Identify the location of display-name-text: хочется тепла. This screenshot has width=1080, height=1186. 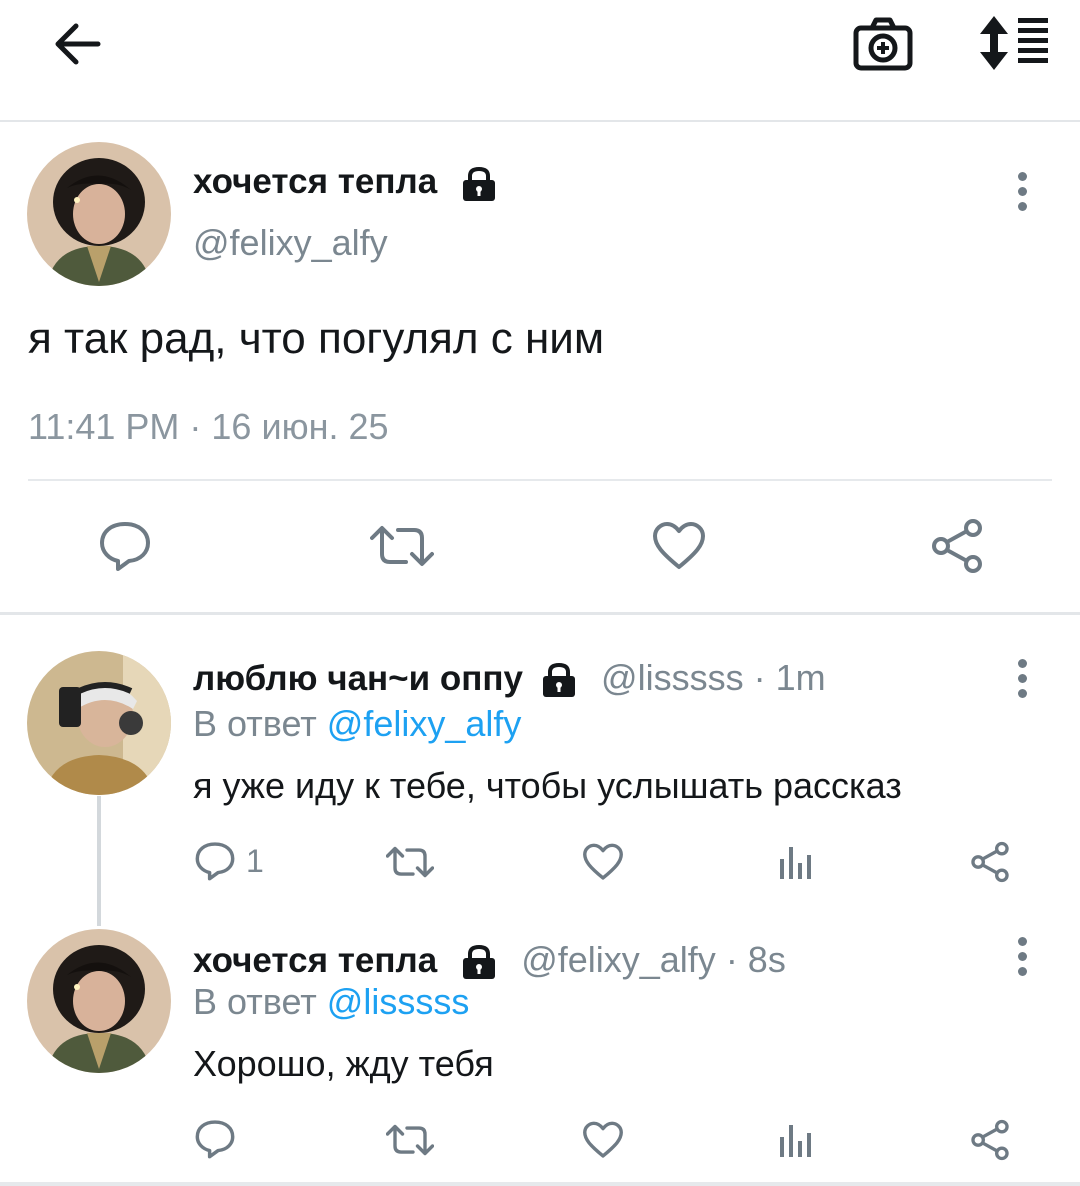
(315, 181).